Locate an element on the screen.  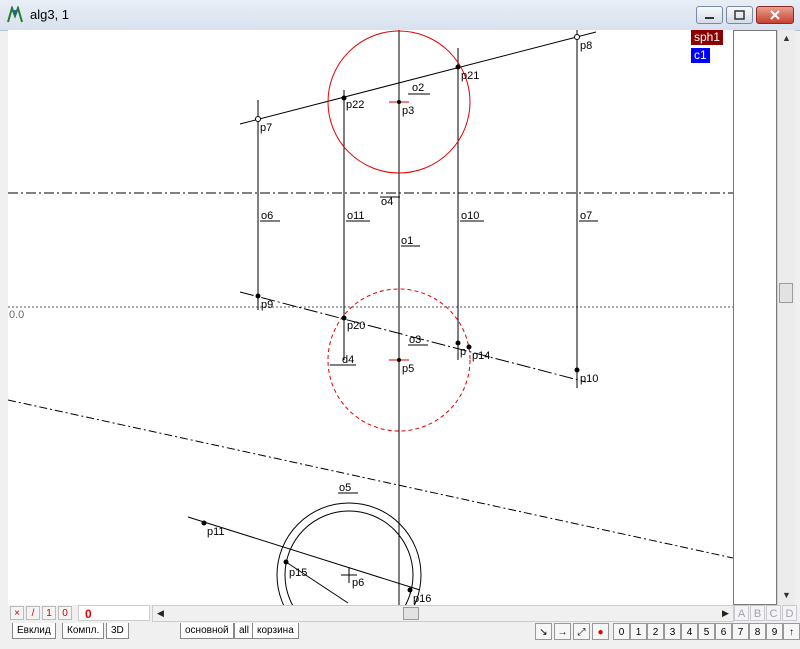
layer-5-button: 5 is located at coordinates (706, 631).